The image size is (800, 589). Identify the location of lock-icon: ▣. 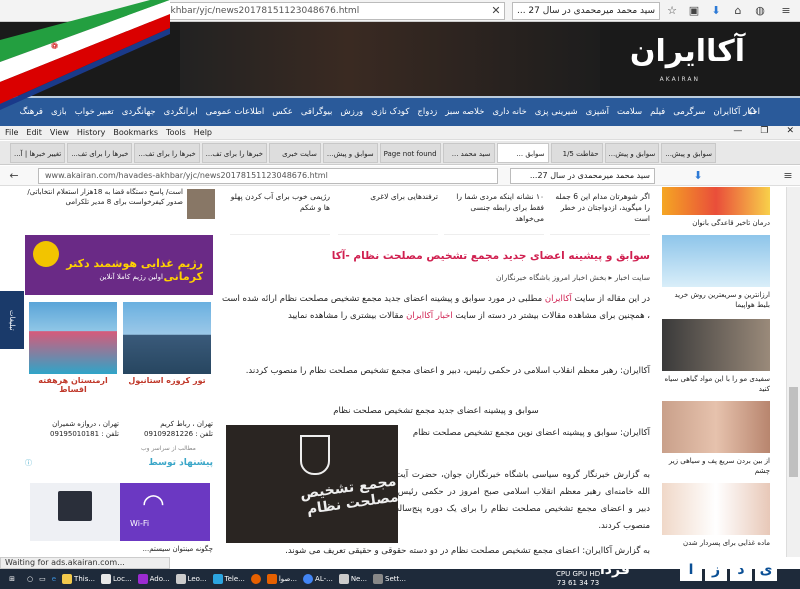
(694, 11).